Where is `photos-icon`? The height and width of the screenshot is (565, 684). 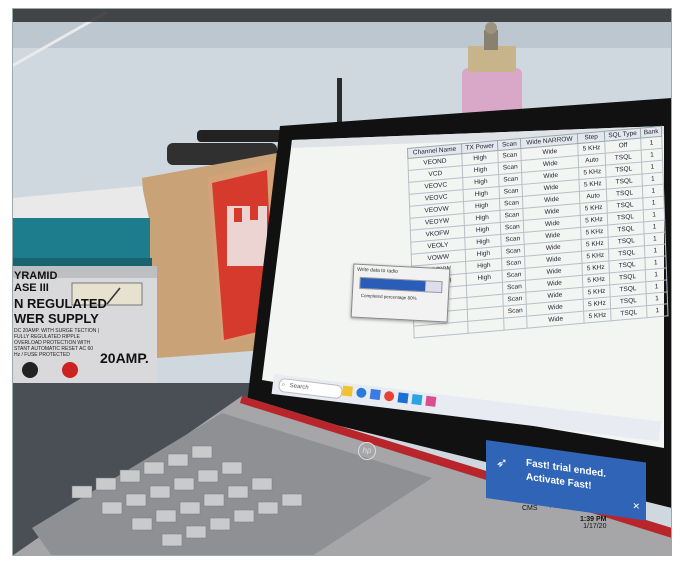
photos-icon is located at coordinates (417, 400).